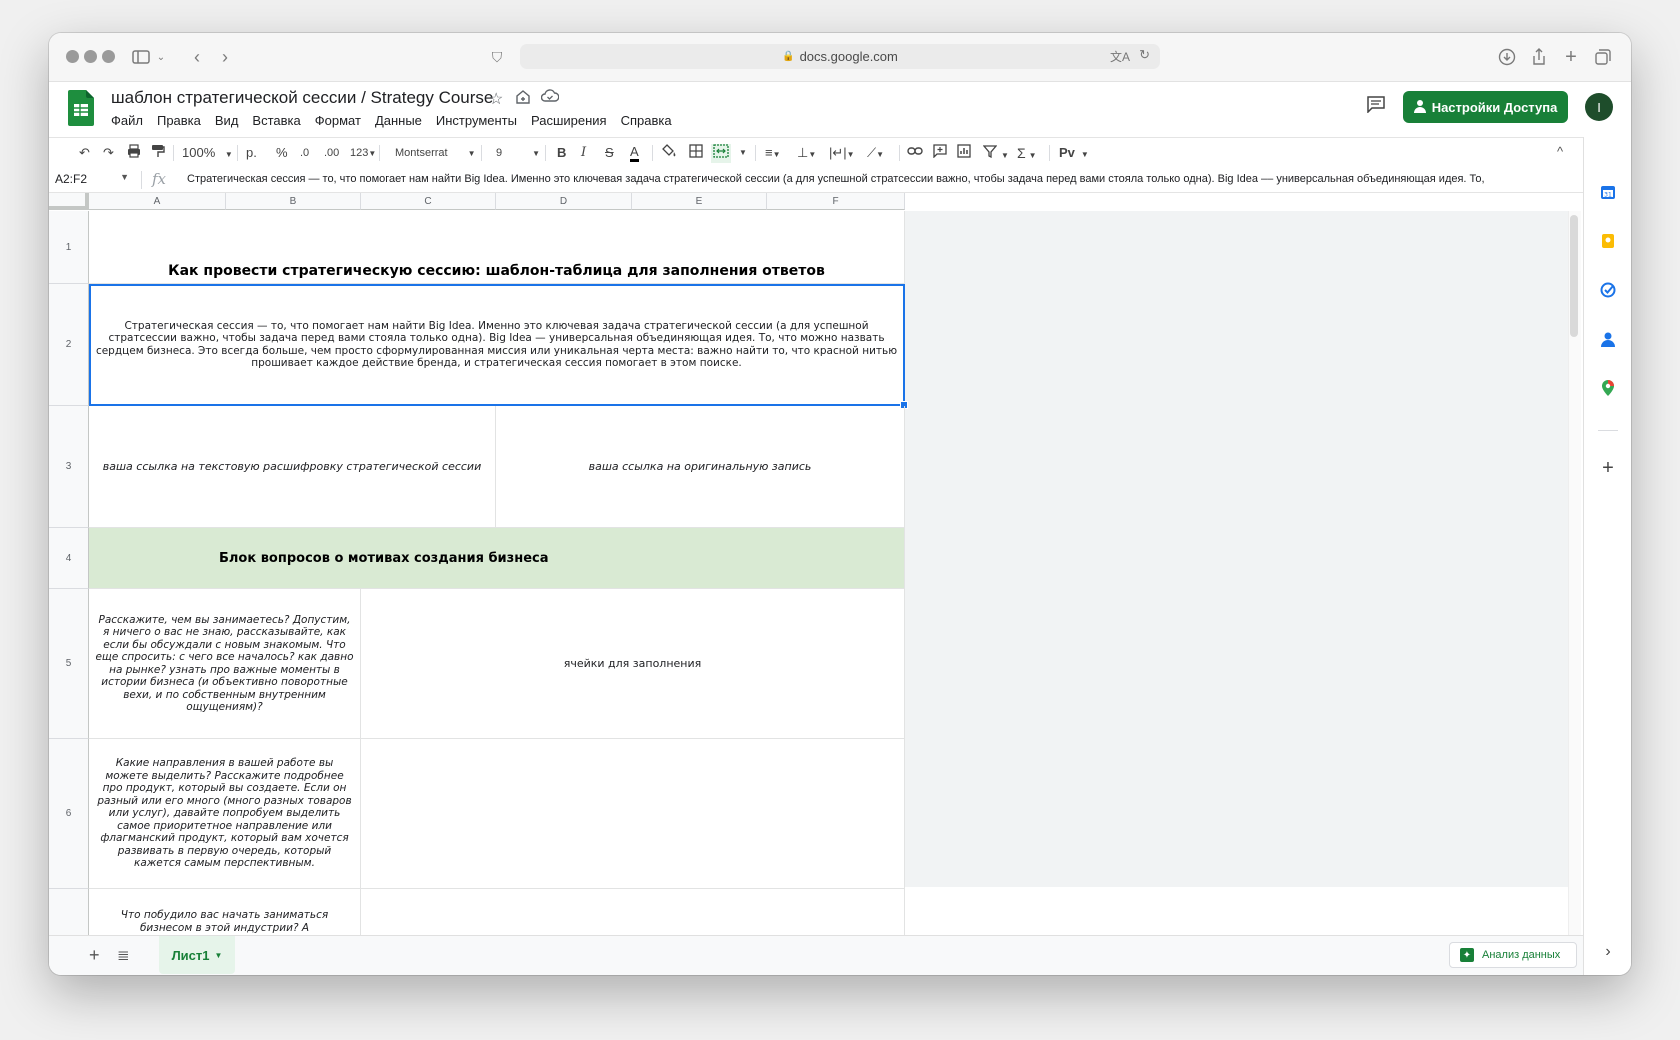 The width and height of the screenshot is (1680, 1040). Describe the element at coordinates (564, 201) in the screenshot. I see `column-header-d: D` at that location.